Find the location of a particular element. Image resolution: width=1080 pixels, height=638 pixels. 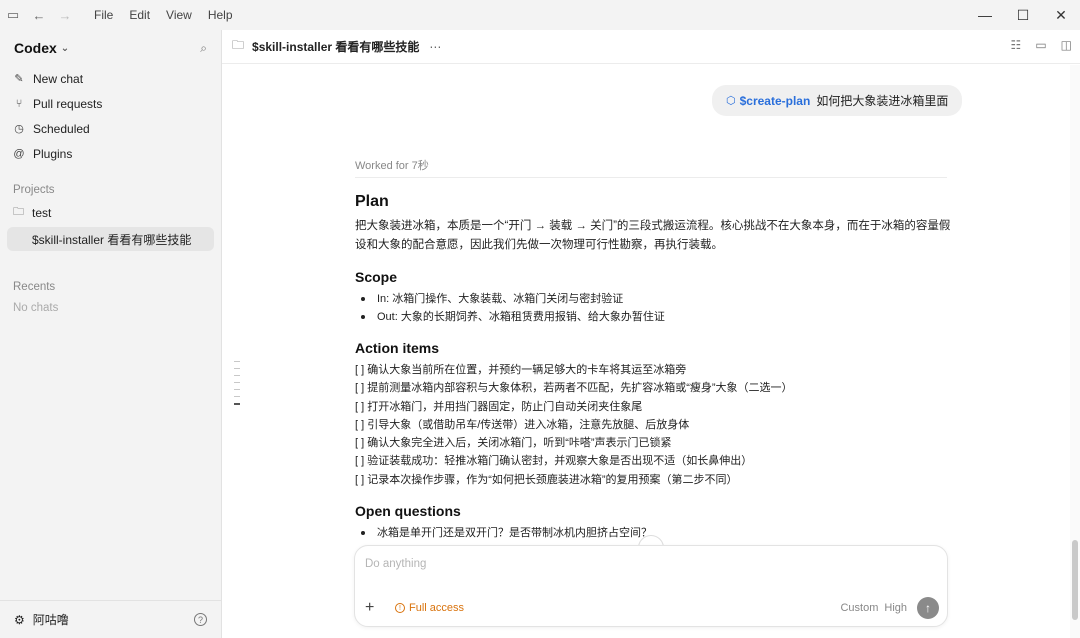

user-settings: ⚙ 阿咕噜 is located at coordinates (41, 619).